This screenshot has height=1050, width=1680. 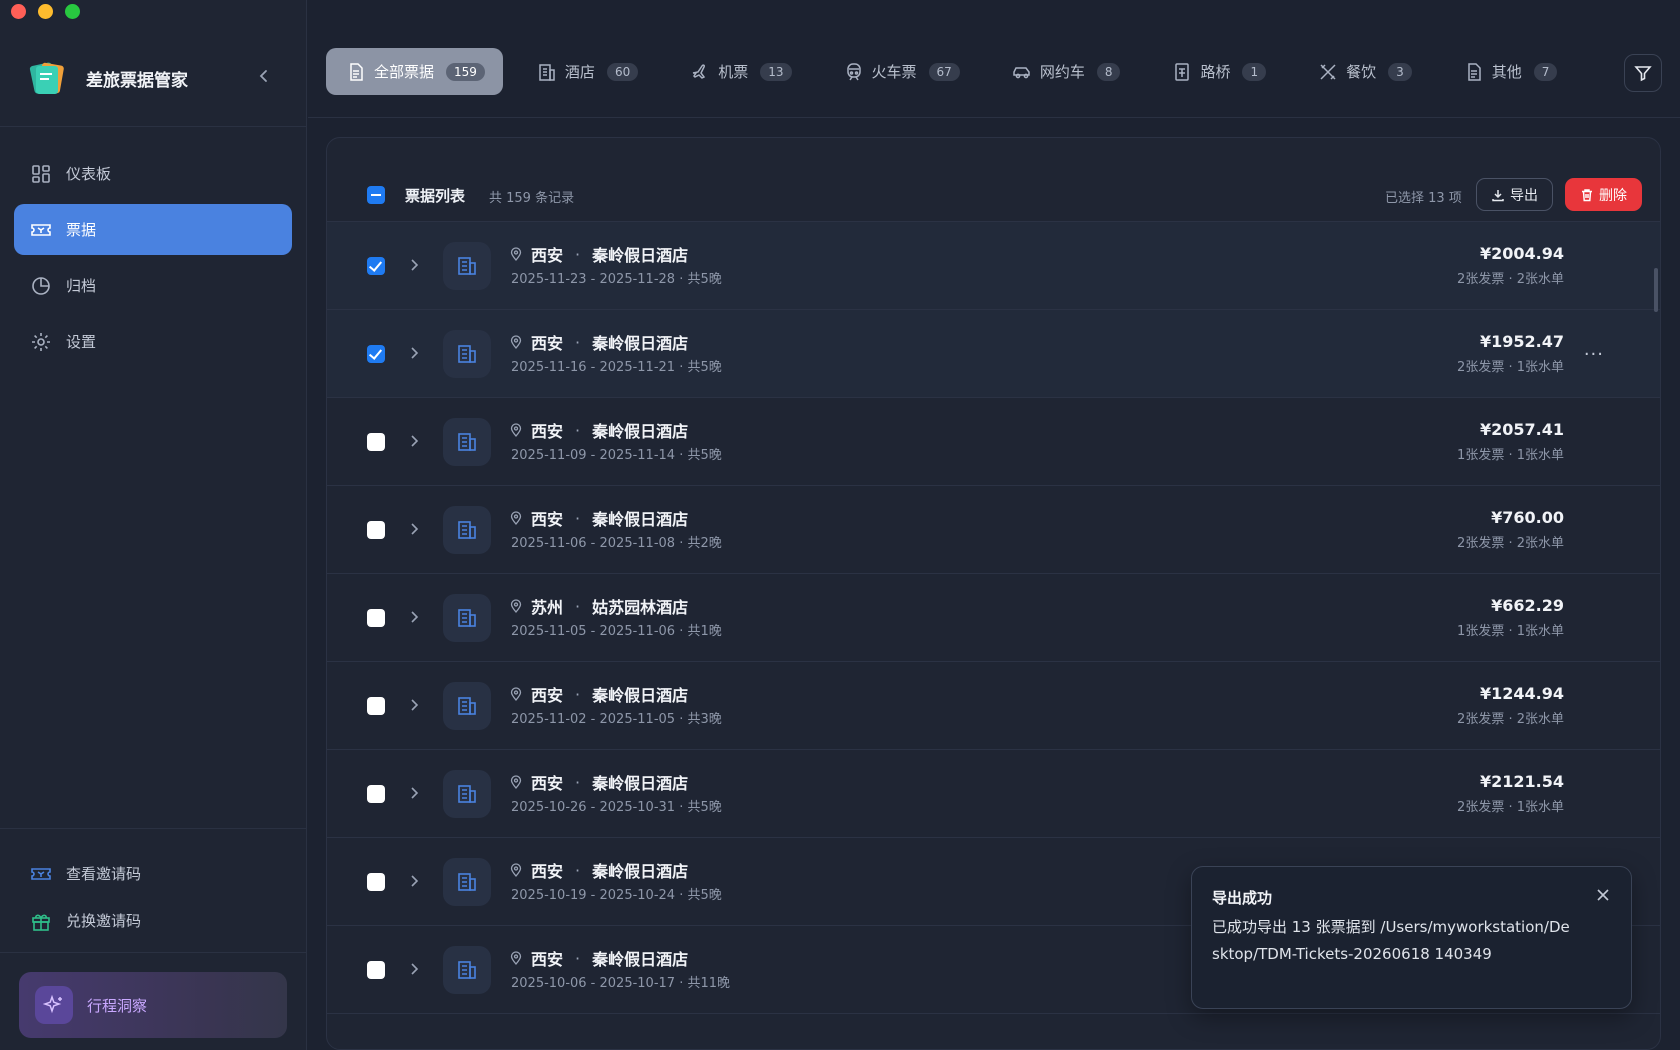 What do you see at coordinates (41, 341) in the screenshot?
I see `gear-icon` at bounding box center [41, 341].